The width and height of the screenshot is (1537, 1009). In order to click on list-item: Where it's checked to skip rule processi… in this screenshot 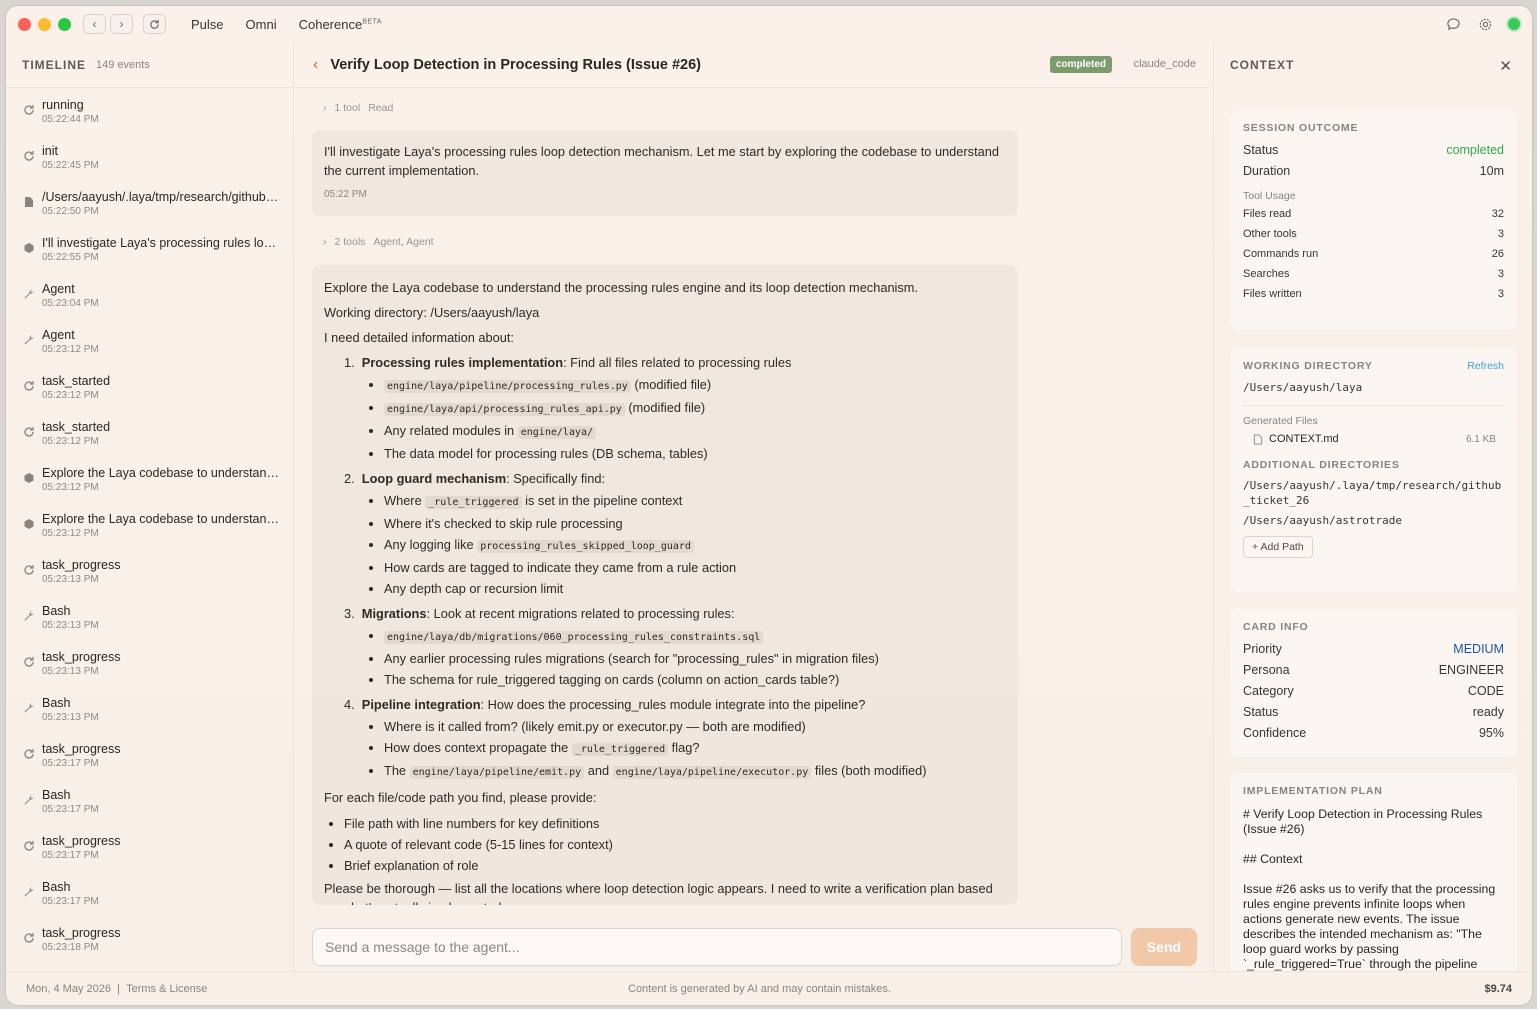, I will do `click(695, 523)`.